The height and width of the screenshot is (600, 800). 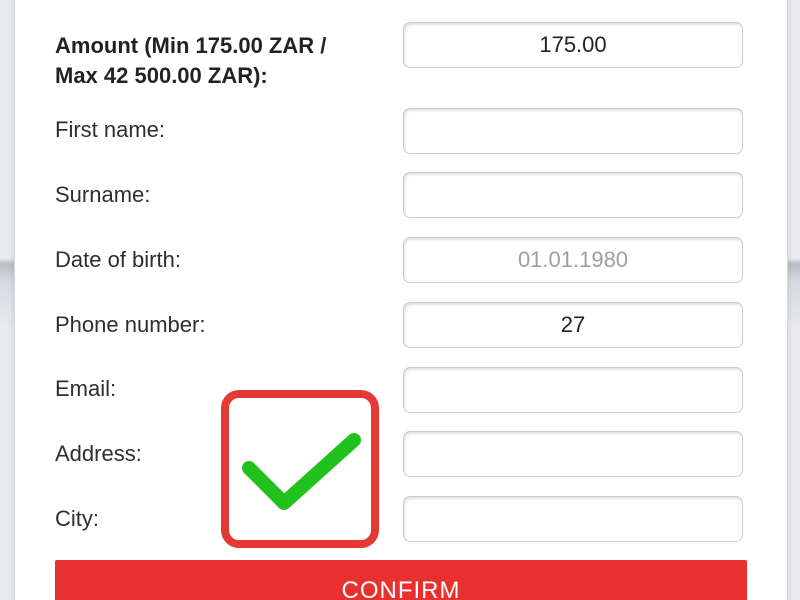 I want to click on amount-input, so click(x=573, y=45).